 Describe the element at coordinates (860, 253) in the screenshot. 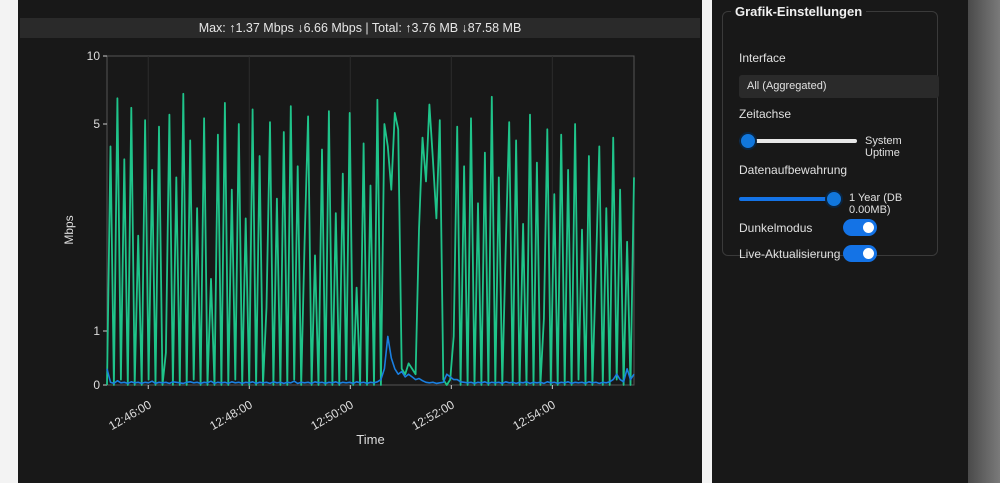

I see `live-update-toggle` at that location.